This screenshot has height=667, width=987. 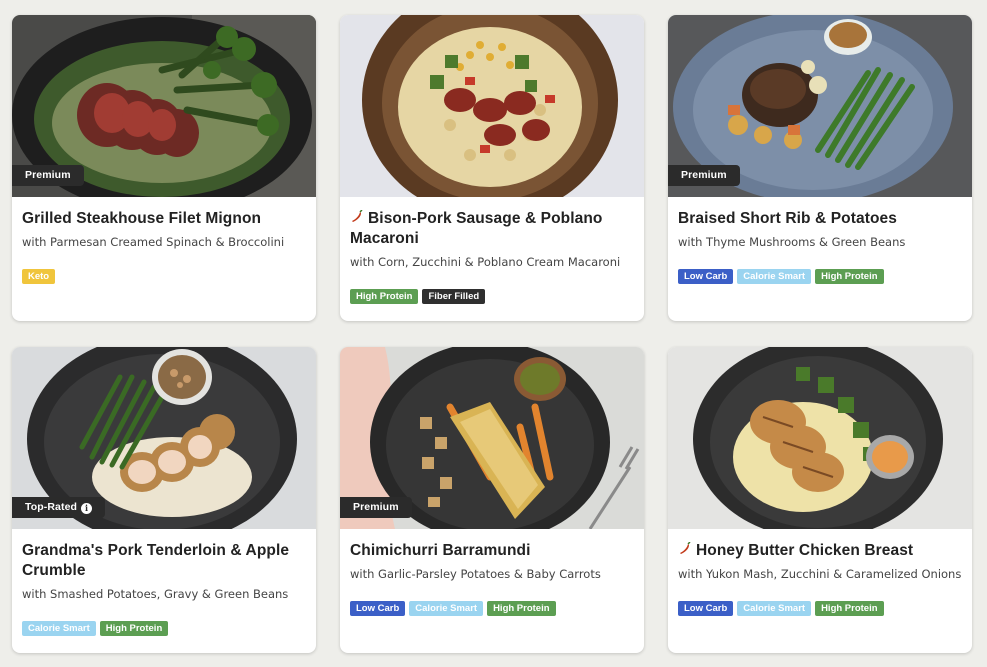 I want to click on top-rated-badge: Top-Rated i, so click(x=59, y=507).